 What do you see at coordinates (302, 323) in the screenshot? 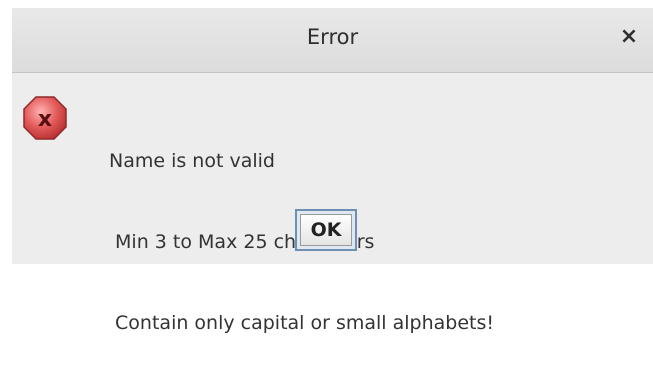
I see `message-line-3: Contain only capital or small alphabets!` at bounding box center [302, 323].